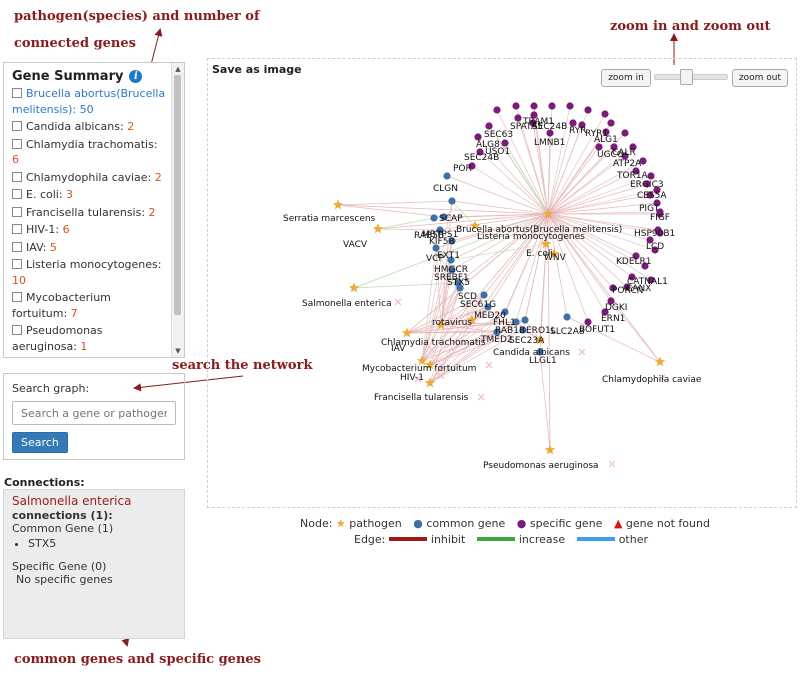 Image resolution: width=800 pixels, height=700 pixels. I want to click on inhibit-edge-swatch, so click(407, 539).